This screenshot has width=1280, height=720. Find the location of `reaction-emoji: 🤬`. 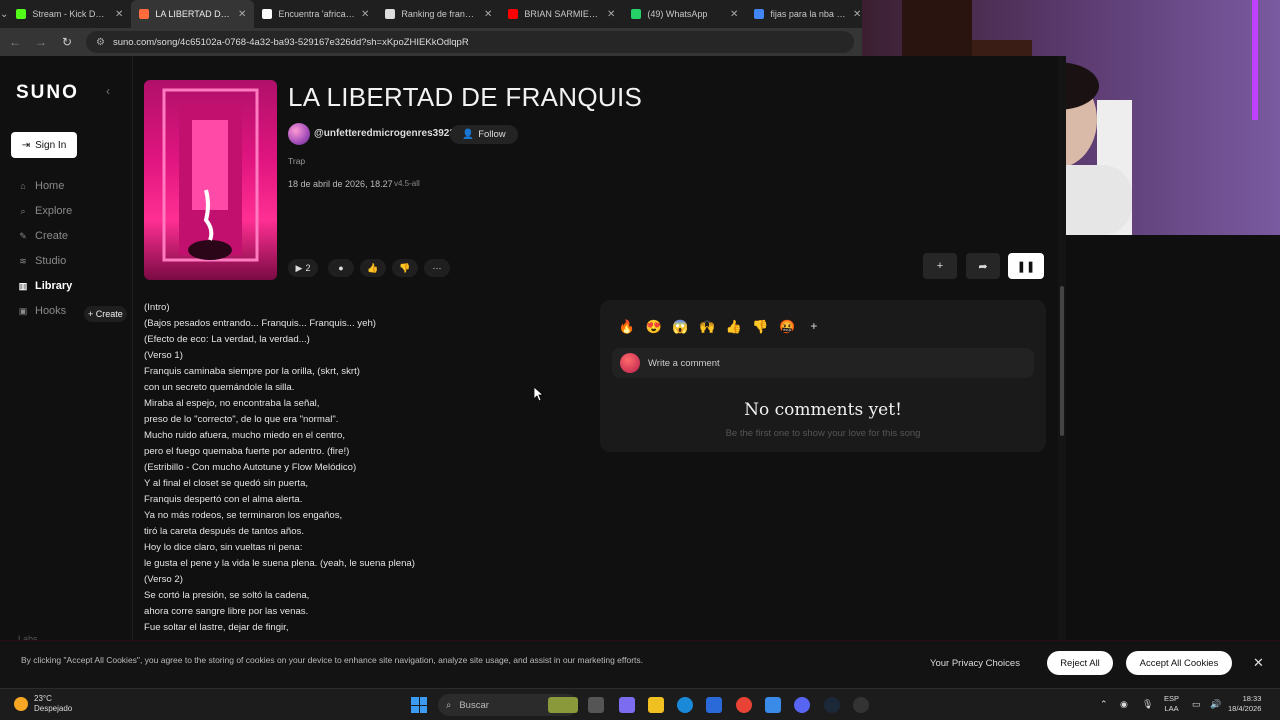

reaction-emoji: 🤬 is located at coordinates (787, 327).